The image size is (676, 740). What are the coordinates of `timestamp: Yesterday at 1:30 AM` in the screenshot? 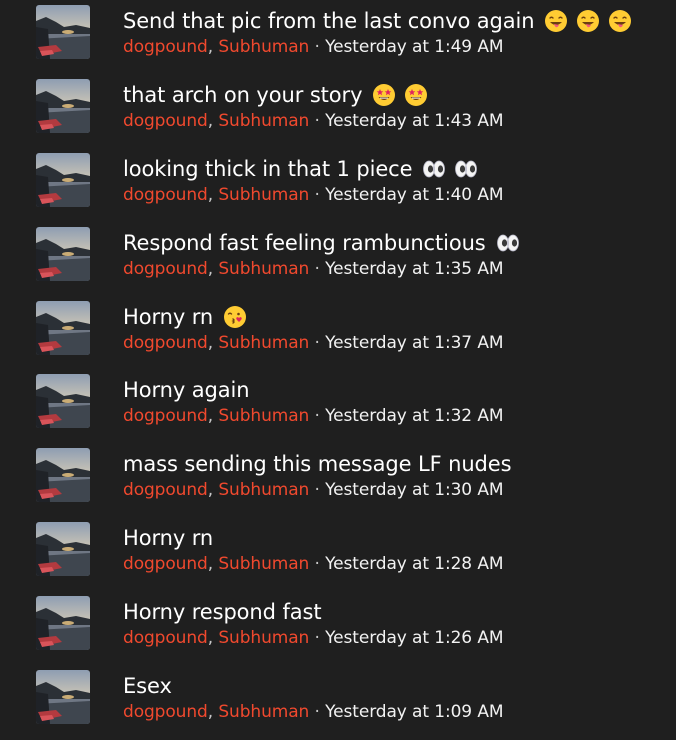 It's located at (414, 490).